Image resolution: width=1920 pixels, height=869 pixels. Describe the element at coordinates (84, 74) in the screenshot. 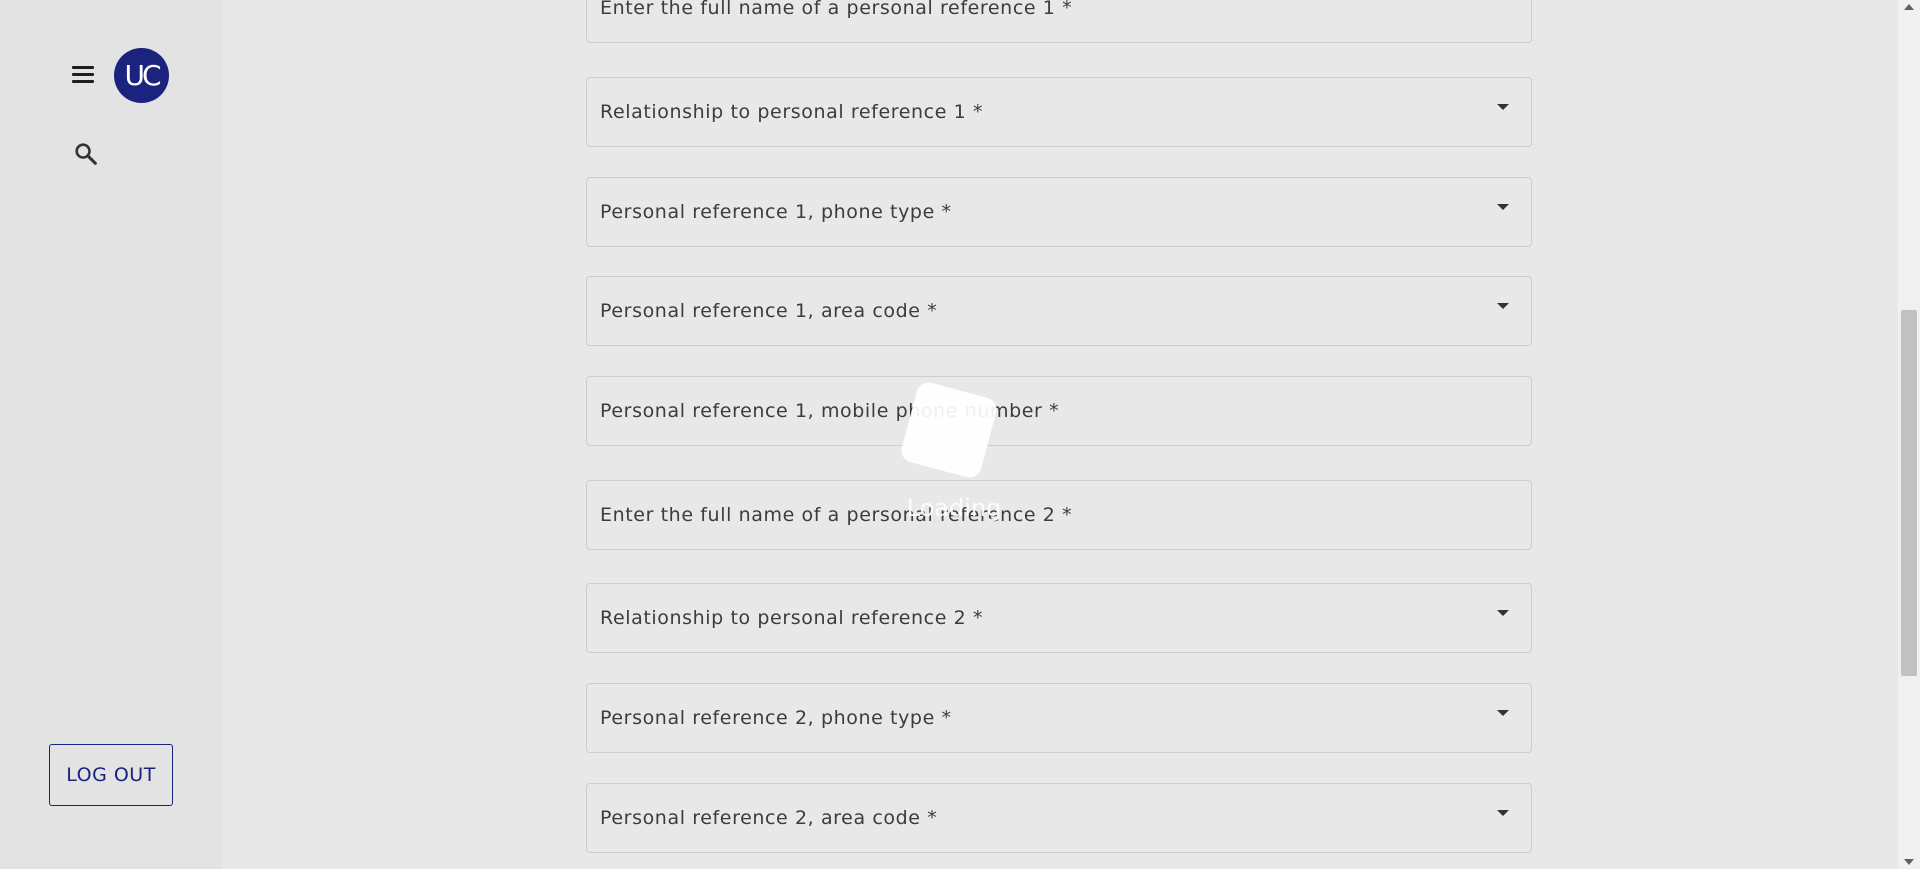

I see `hamburger-menu-icon` at that location.